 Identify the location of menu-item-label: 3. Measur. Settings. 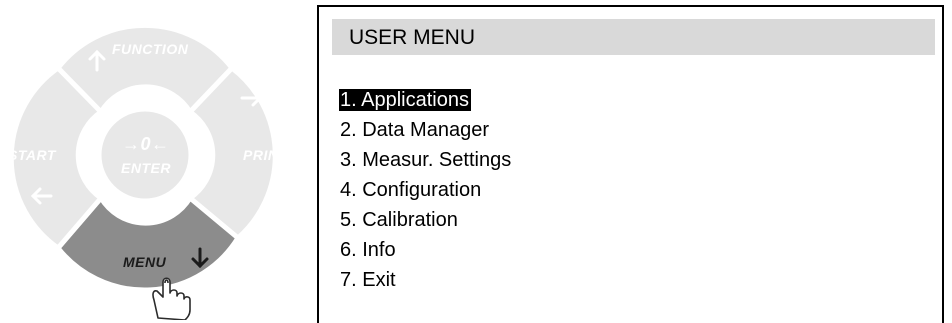
(426, 160).